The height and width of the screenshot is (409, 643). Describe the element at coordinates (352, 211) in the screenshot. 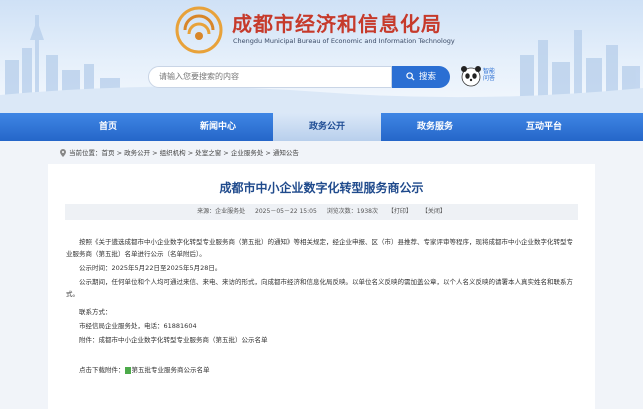

I see `meta-views: 浏览次数：1938次` at that location.